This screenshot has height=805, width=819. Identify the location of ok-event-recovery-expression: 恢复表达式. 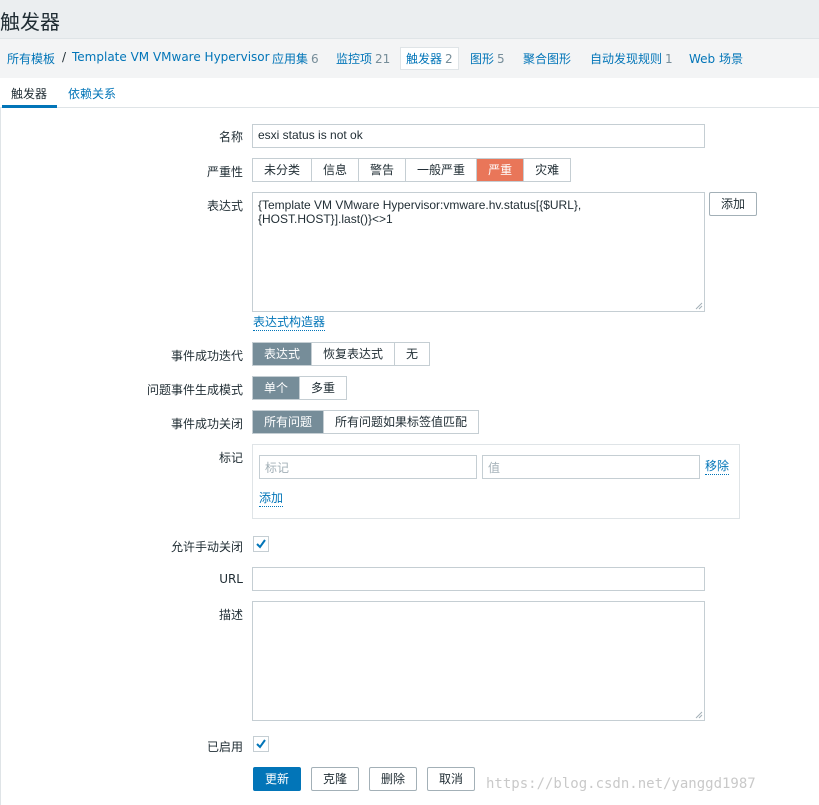
(354, 354).